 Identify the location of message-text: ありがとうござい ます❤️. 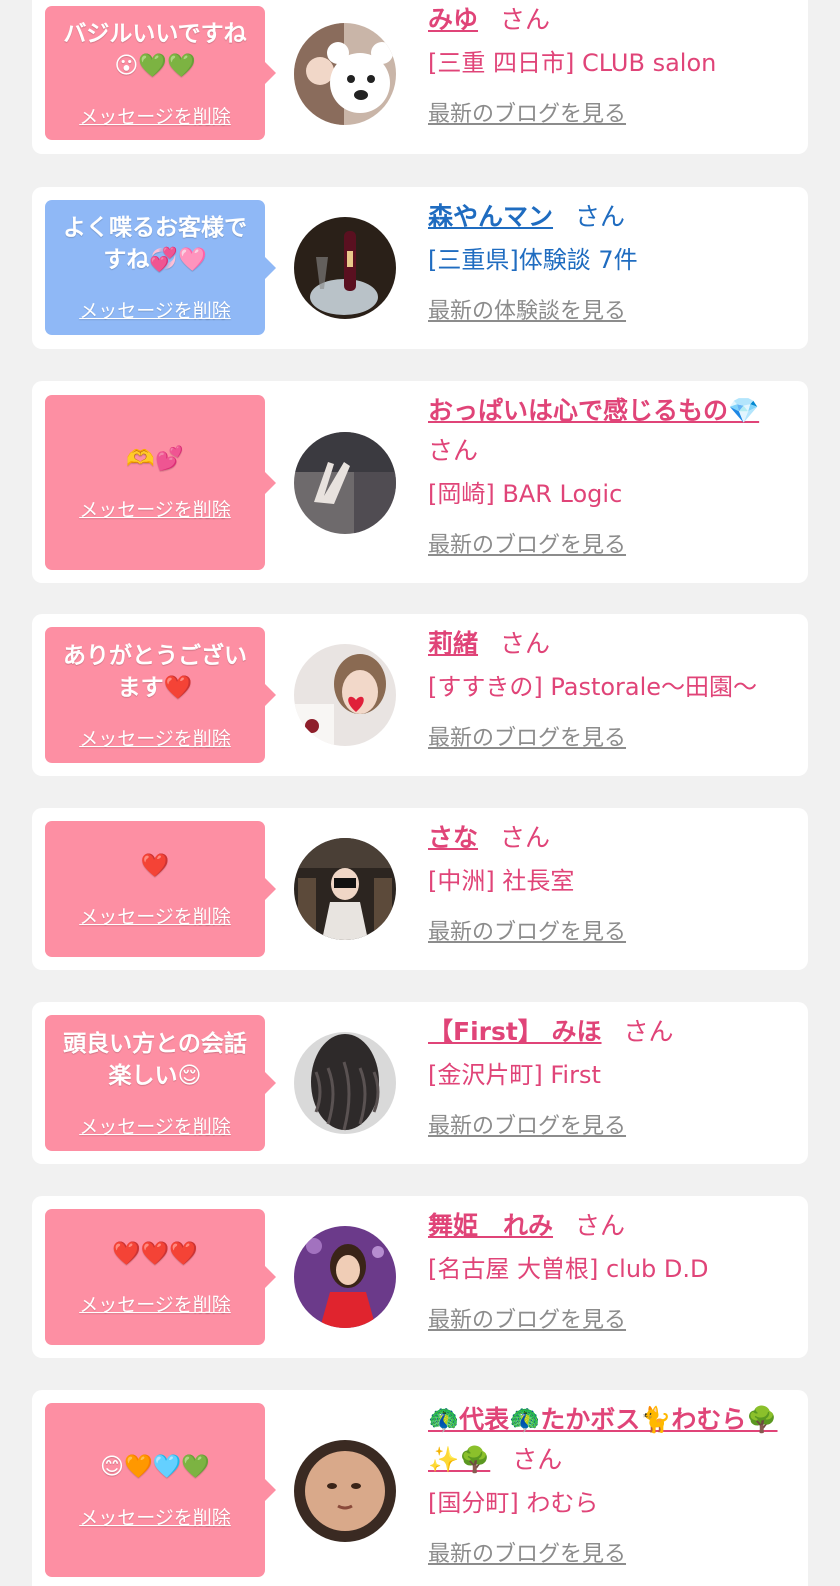
(155, 671).